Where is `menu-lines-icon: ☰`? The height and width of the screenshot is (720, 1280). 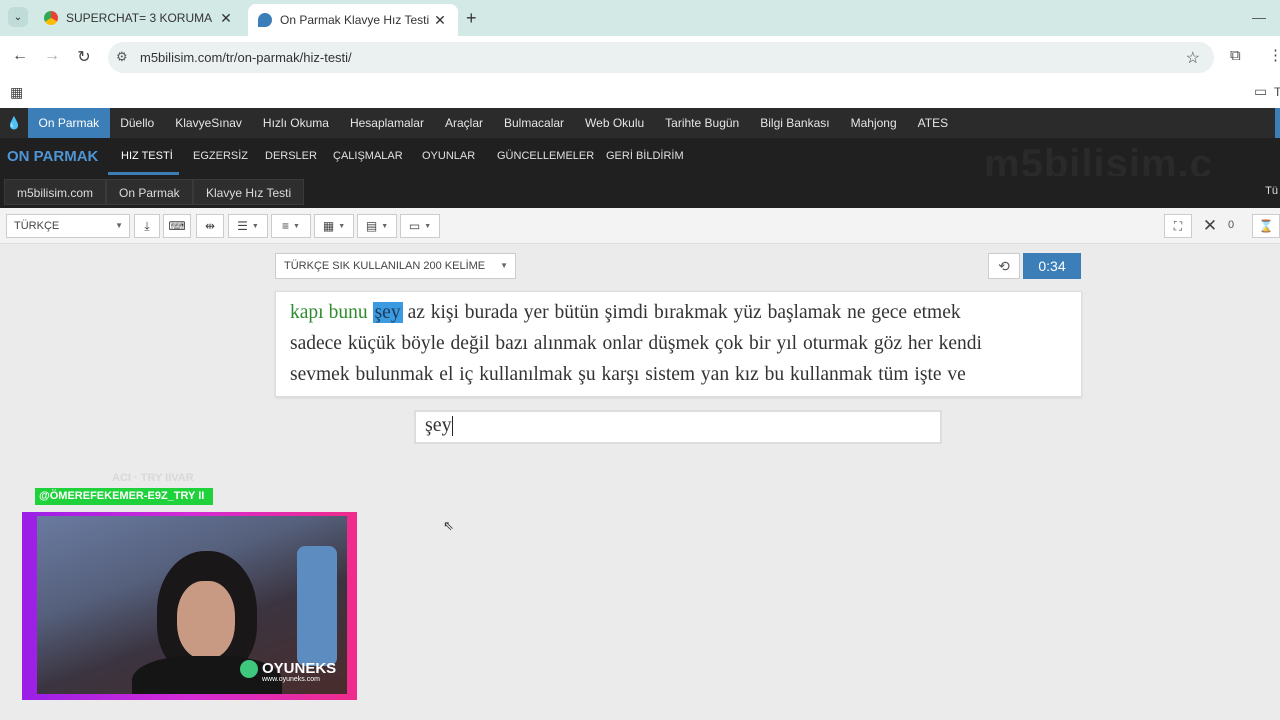 menu-lines-icon: ☰ is located at coordinates (242, 226).